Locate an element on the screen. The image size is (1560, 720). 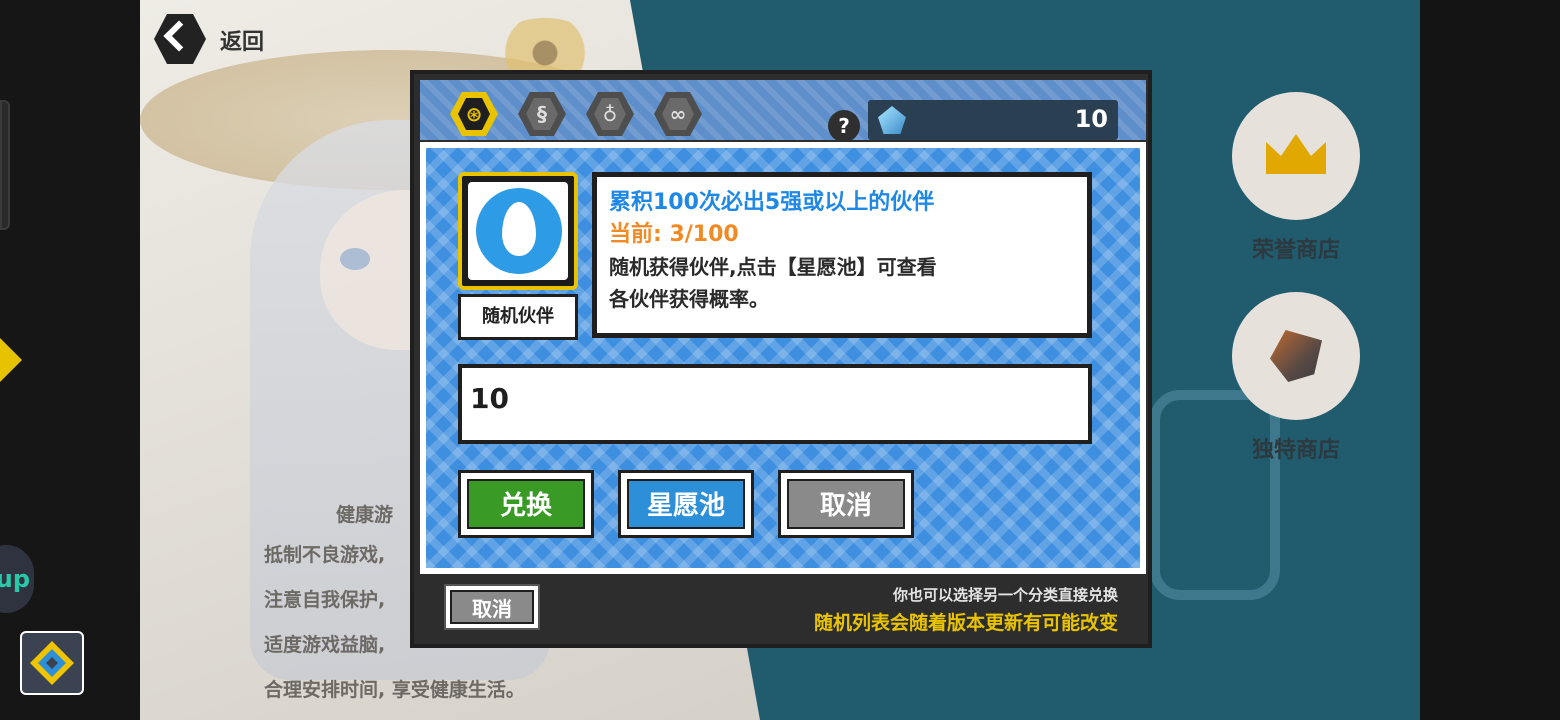
list-change-notice: 随机列表会随着版本更新有可能改变 is located at coordinates (965, 623).